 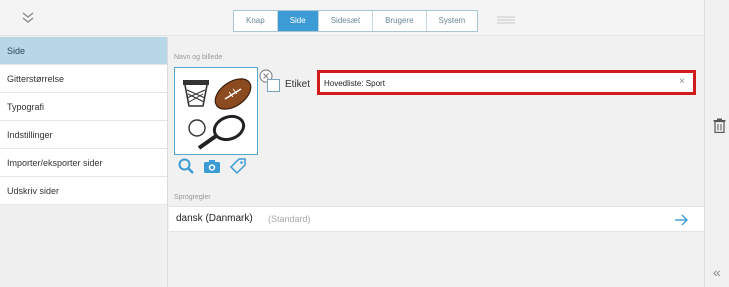 I want to click on arrow-right-icon, so click(x=681, y=220).